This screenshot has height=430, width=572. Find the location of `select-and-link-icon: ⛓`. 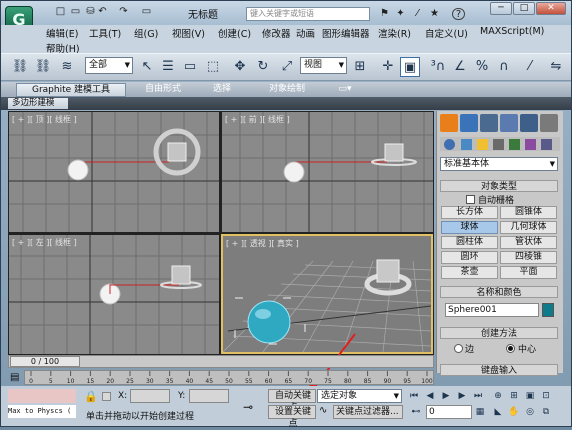

select-and-link-icon: ⛓ is located at coordinates (20, 67).